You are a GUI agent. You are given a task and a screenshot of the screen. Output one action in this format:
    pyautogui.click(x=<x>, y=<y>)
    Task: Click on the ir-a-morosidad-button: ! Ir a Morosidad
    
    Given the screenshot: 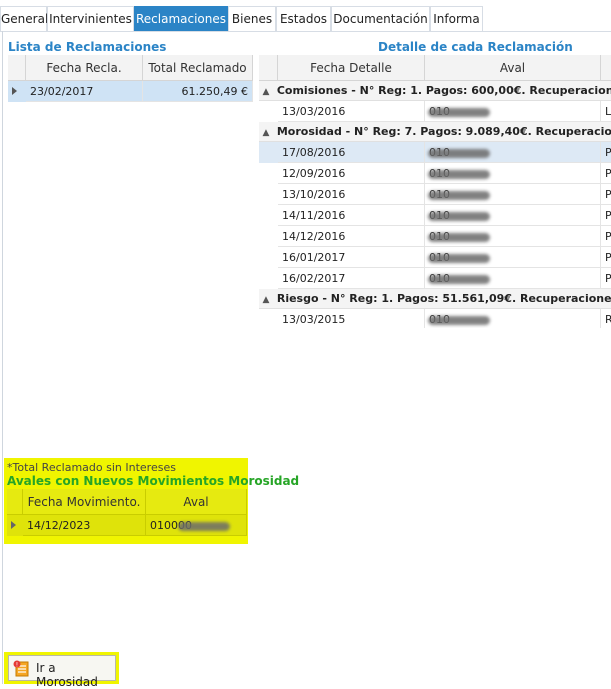 What is the action you would take?
    pyautogui.click(x=62, y=672)
    